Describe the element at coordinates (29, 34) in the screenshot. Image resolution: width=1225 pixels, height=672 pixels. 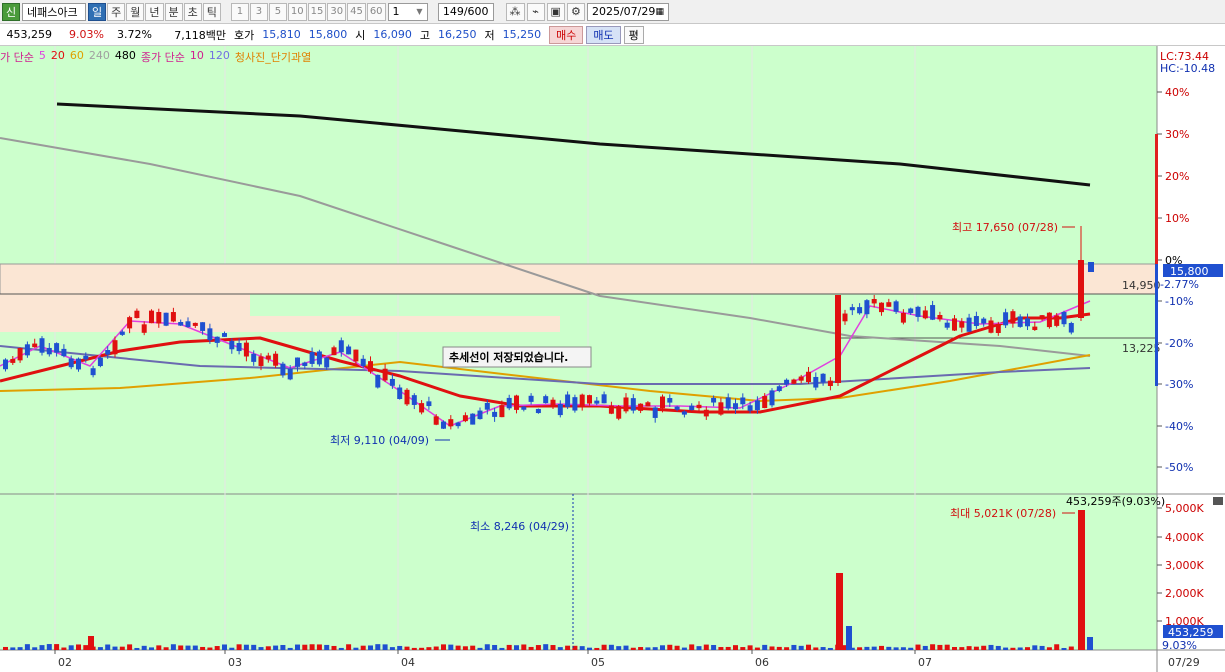
I see `volume-value: 453,259` at that location.